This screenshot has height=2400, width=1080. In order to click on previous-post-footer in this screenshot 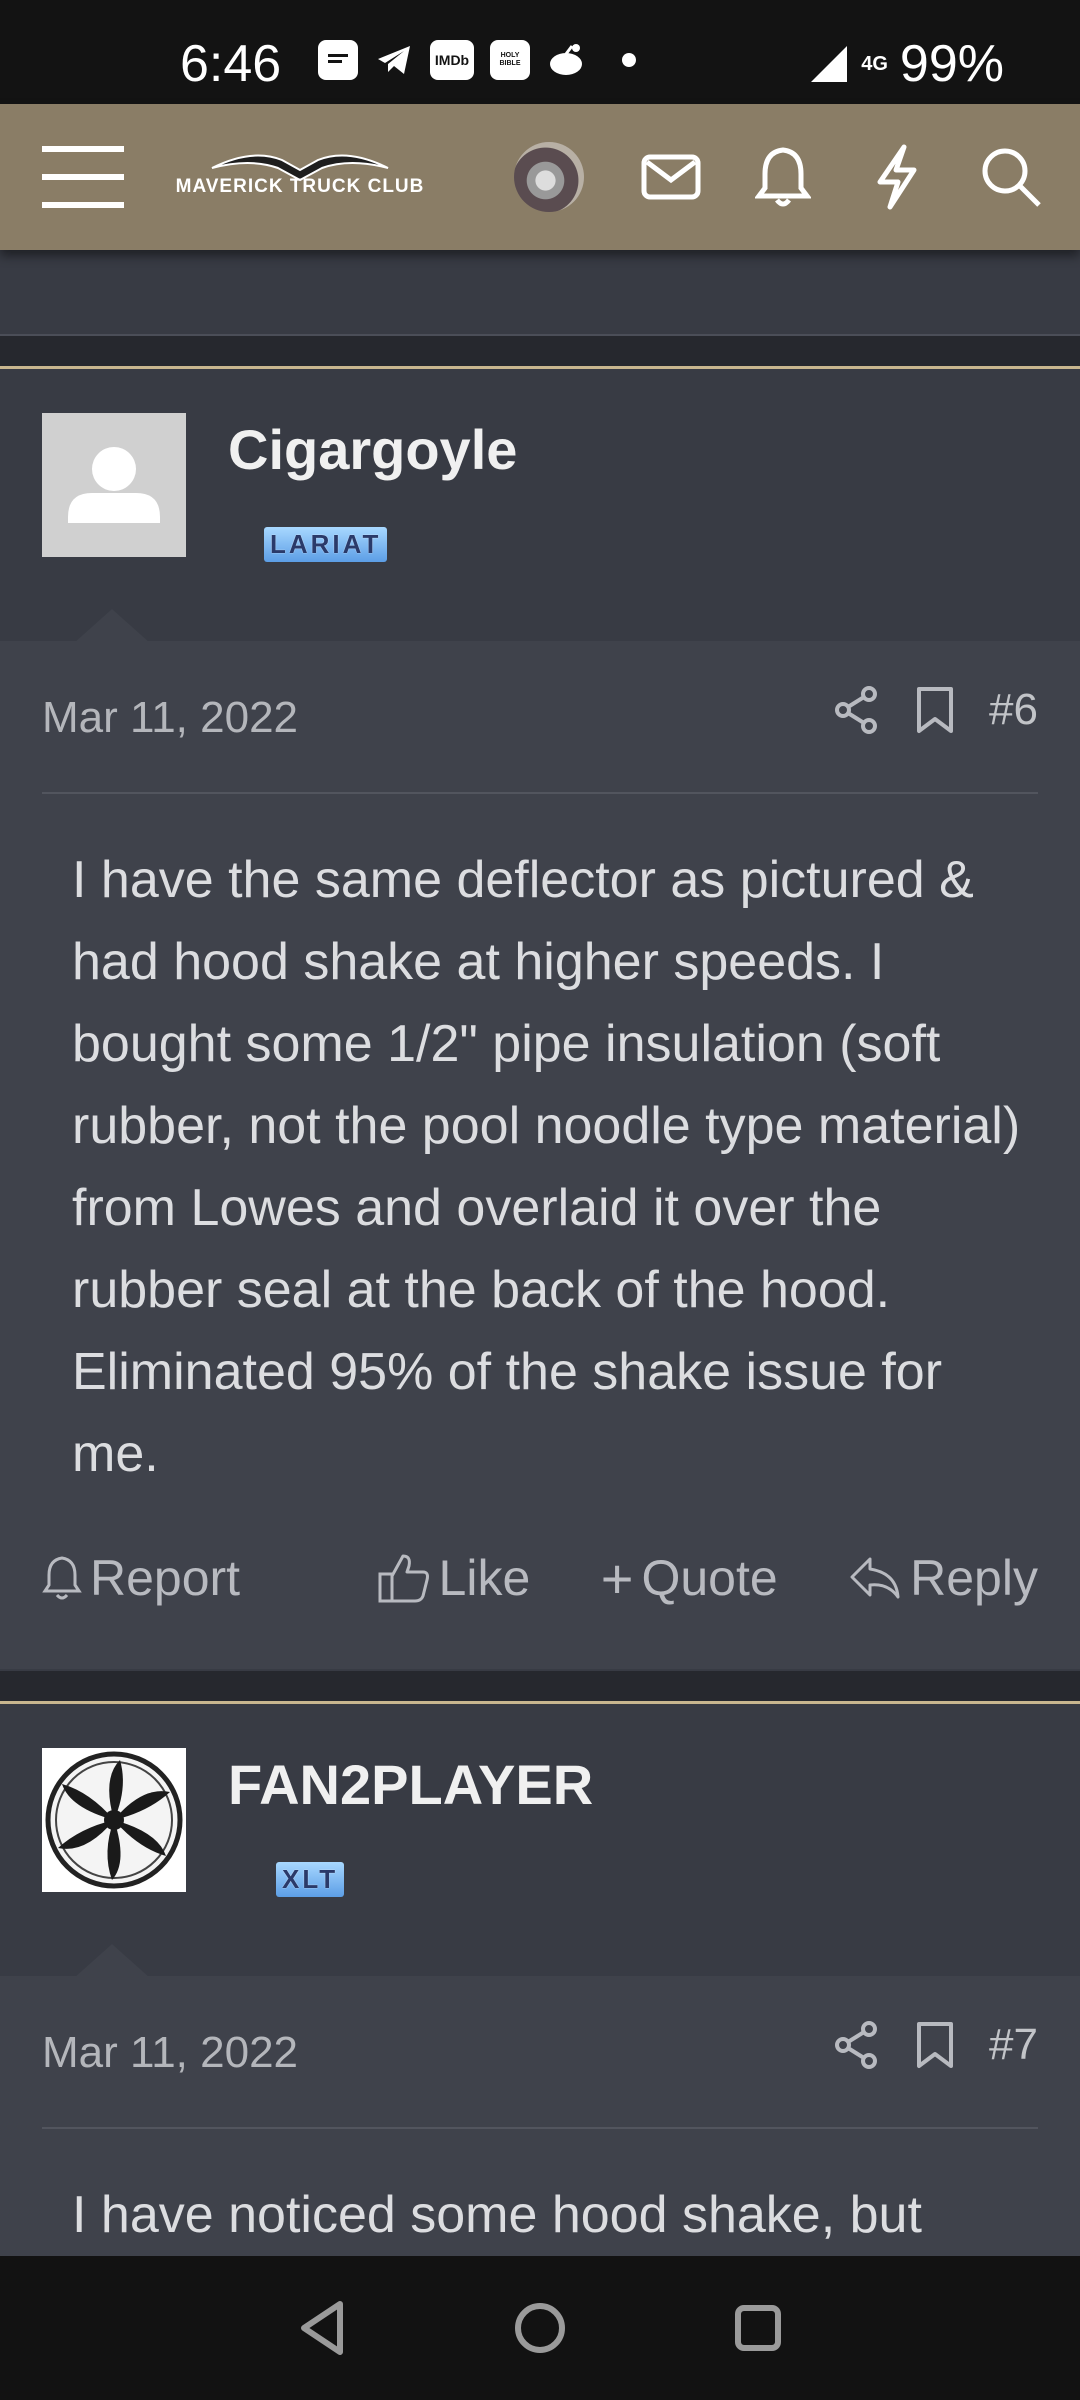, I will do `click(540, 293)`.